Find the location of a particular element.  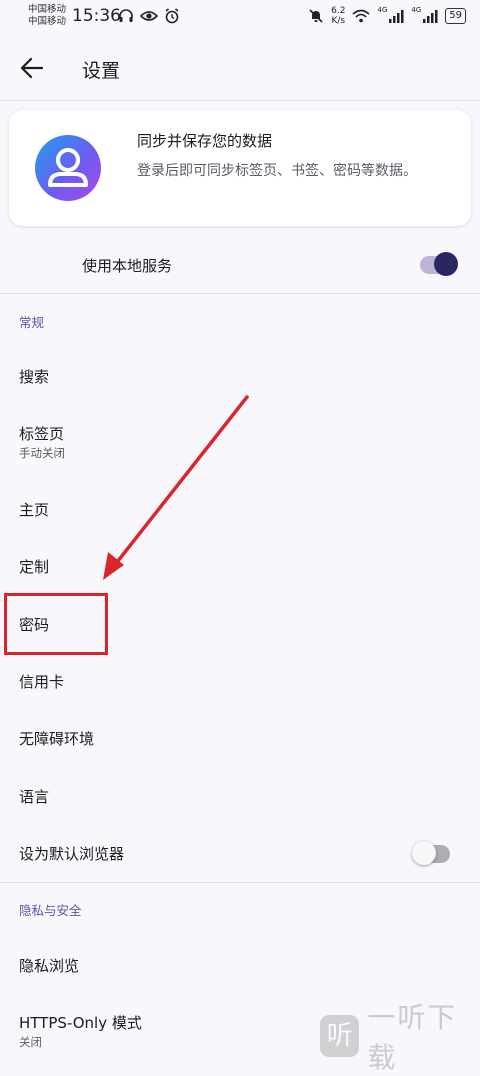

carrier-2: 中国移动 is located at coordinates (47, 21).